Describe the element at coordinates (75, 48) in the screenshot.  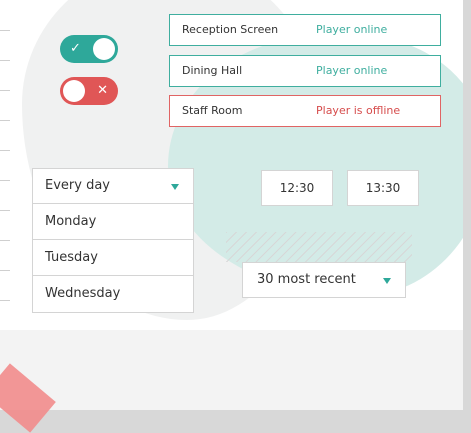
I see `check-icon: ✓` at that location.